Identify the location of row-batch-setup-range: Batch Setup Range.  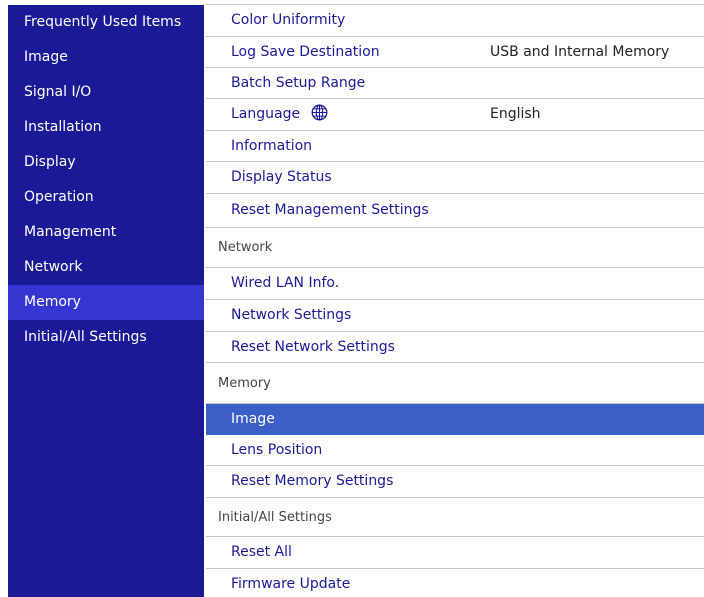
(455, 83).